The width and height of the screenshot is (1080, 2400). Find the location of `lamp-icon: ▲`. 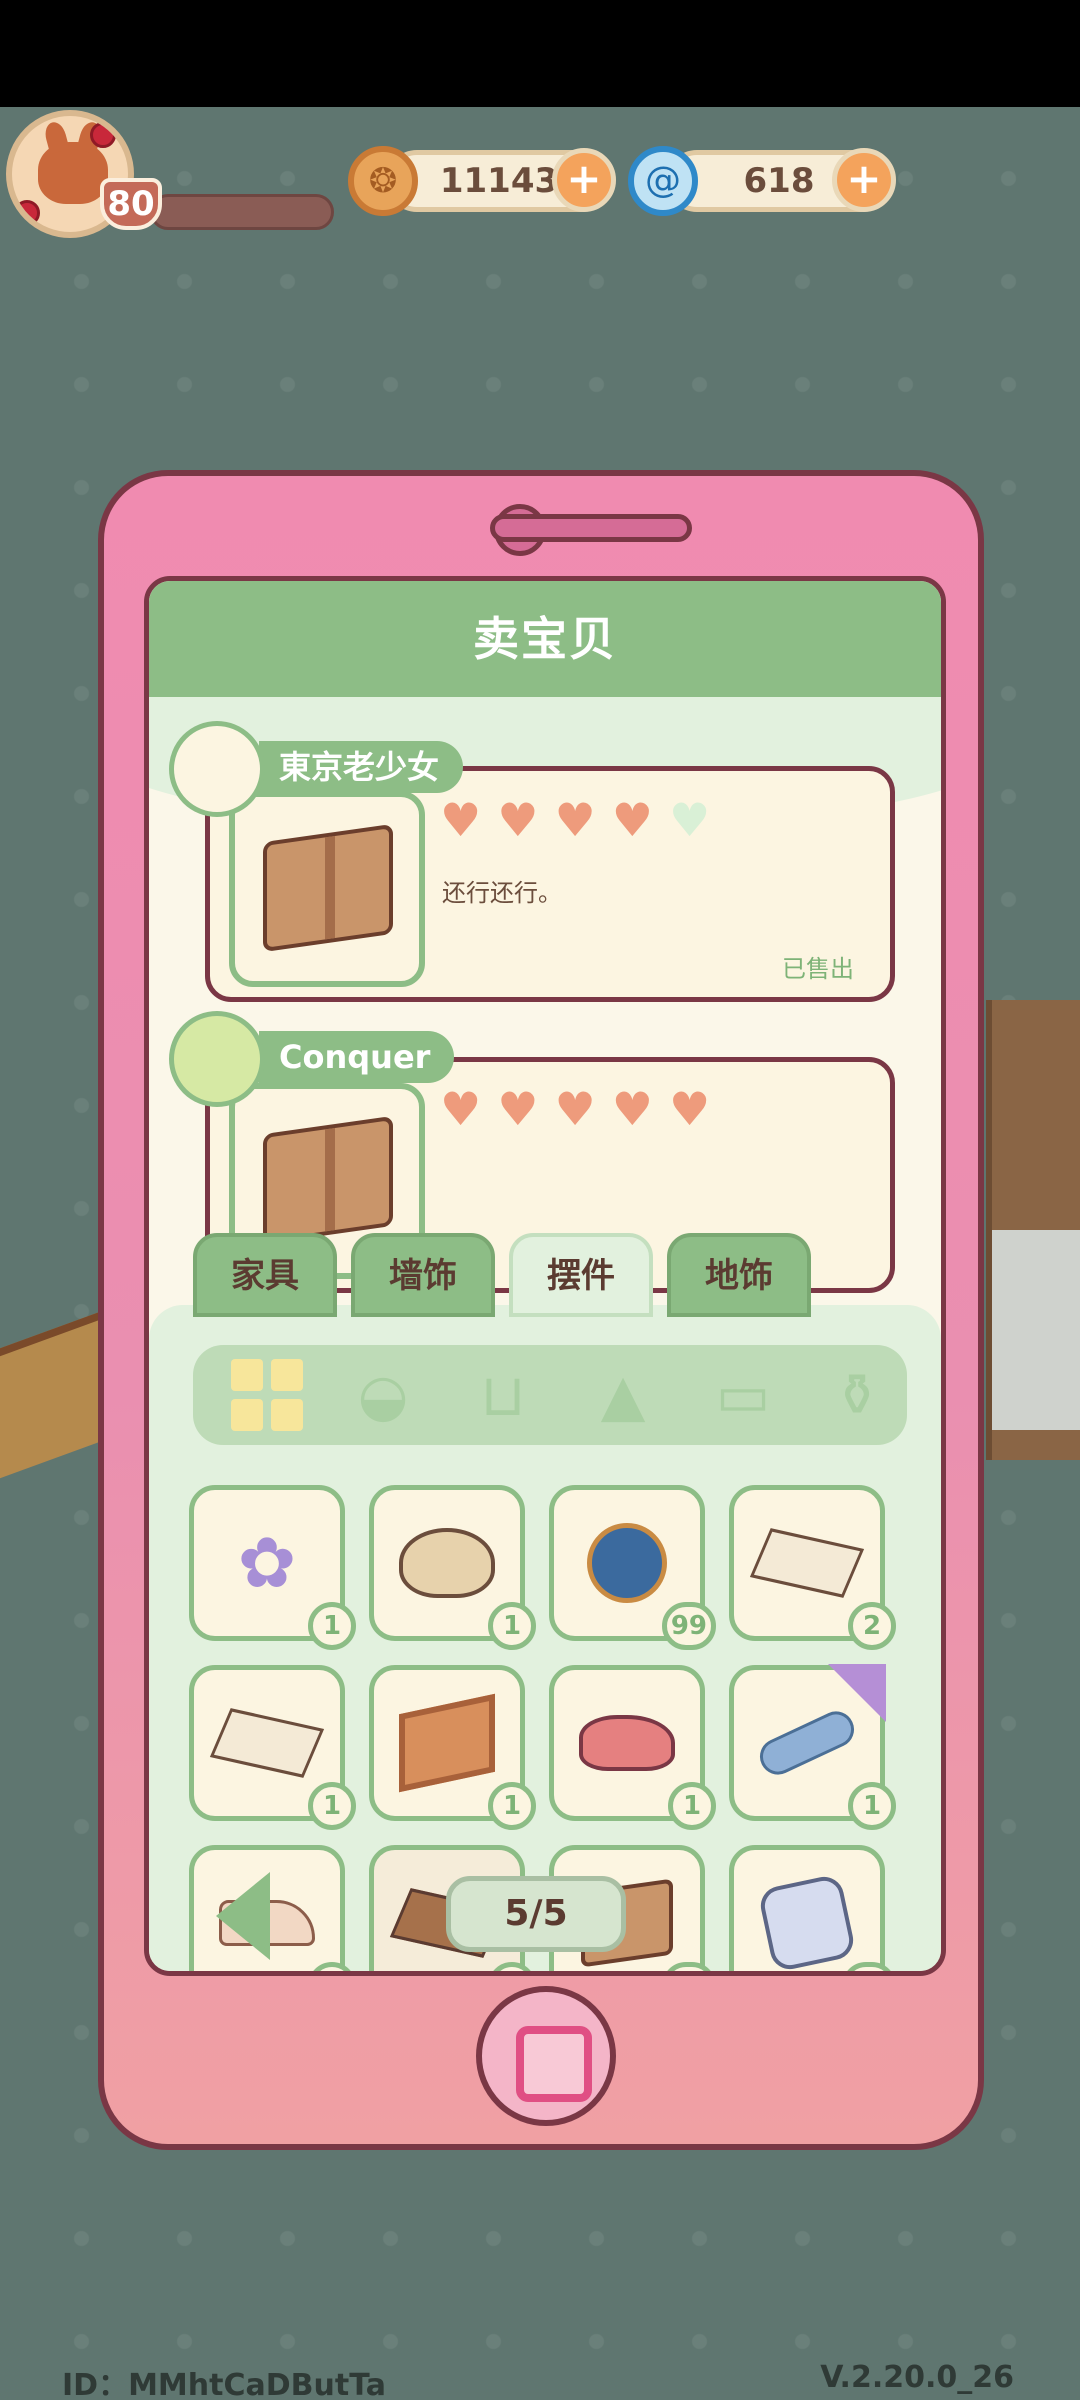

lamp-icon: ▲ is located at coordinates (623, 1395).